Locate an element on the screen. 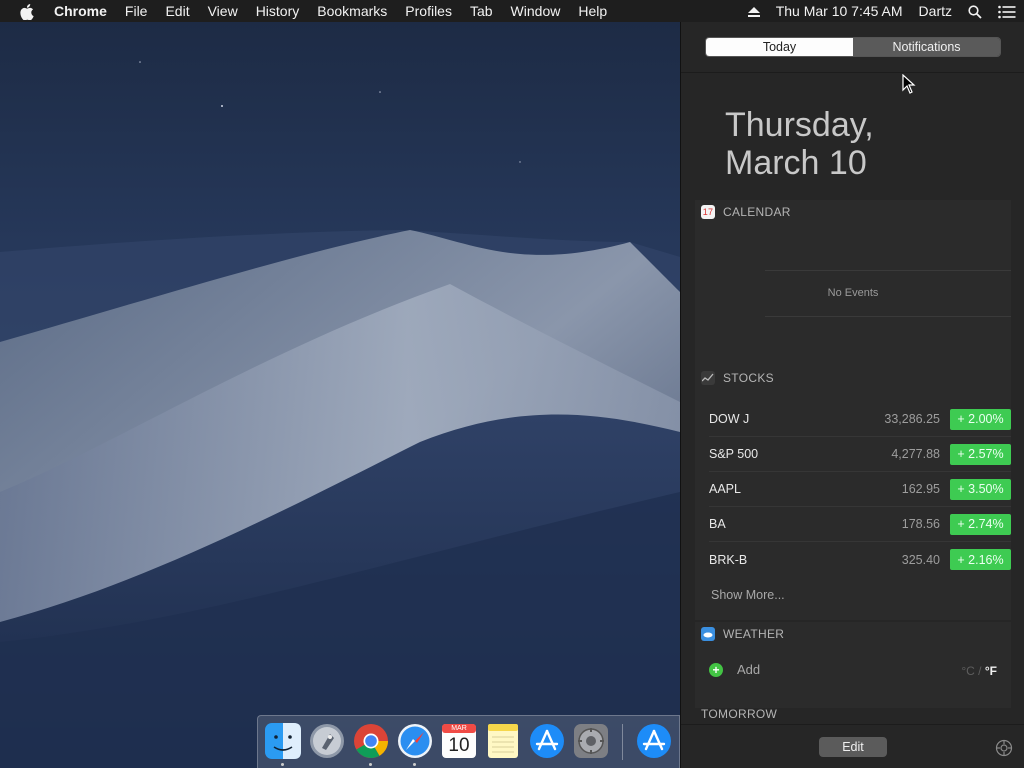 This screenshot has width=1024, height=768. menu-tab: Tab is located at coordinates (481, 11).